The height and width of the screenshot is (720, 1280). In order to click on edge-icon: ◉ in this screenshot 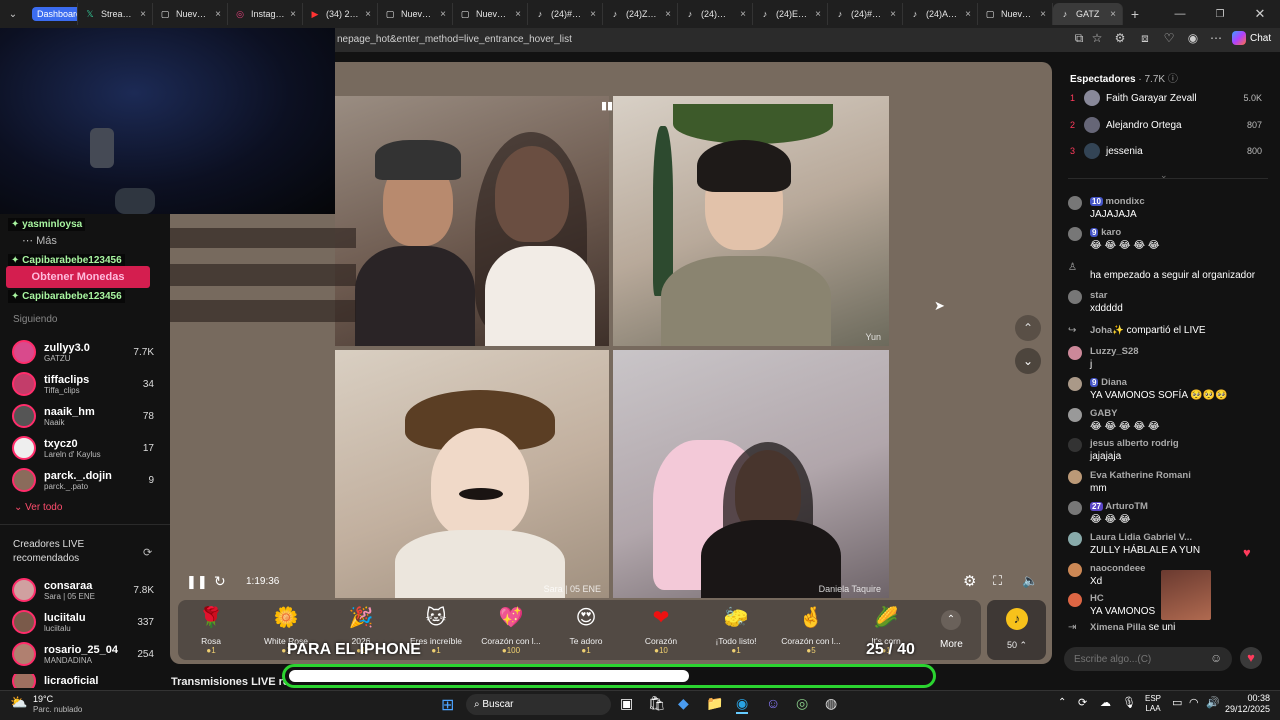, I will do `click(742, 704)`.